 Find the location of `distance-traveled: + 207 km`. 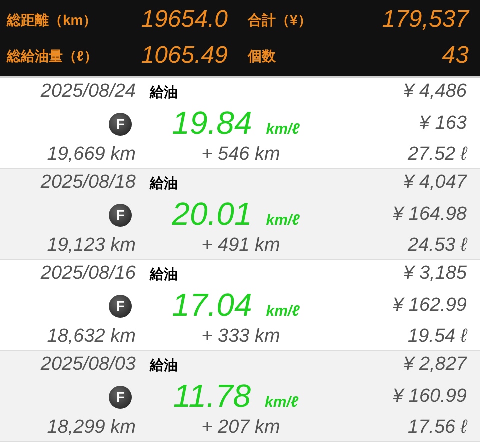

distance-traveled: + 207 km is located at coordinates (241, 428).